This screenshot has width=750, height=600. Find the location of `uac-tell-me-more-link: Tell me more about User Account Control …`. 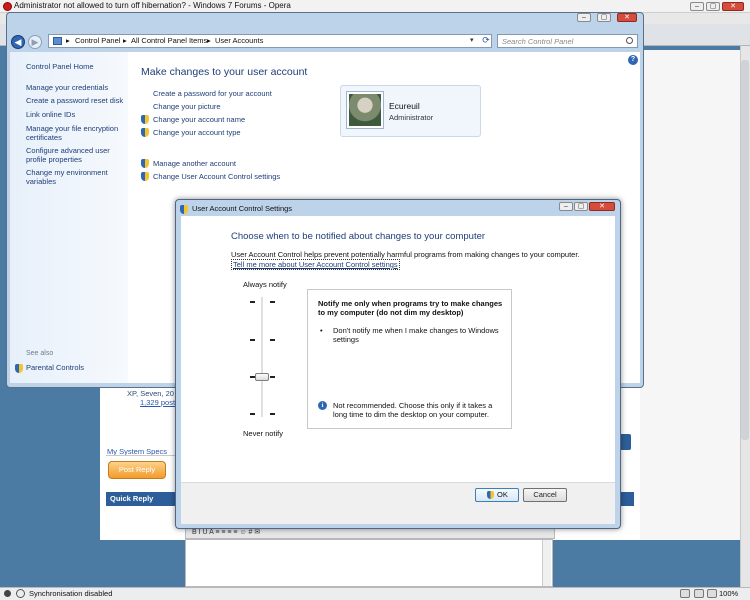

uac-tell-me-more-link: Tell me more about User Account Control … is located at coordinates (315, 264).